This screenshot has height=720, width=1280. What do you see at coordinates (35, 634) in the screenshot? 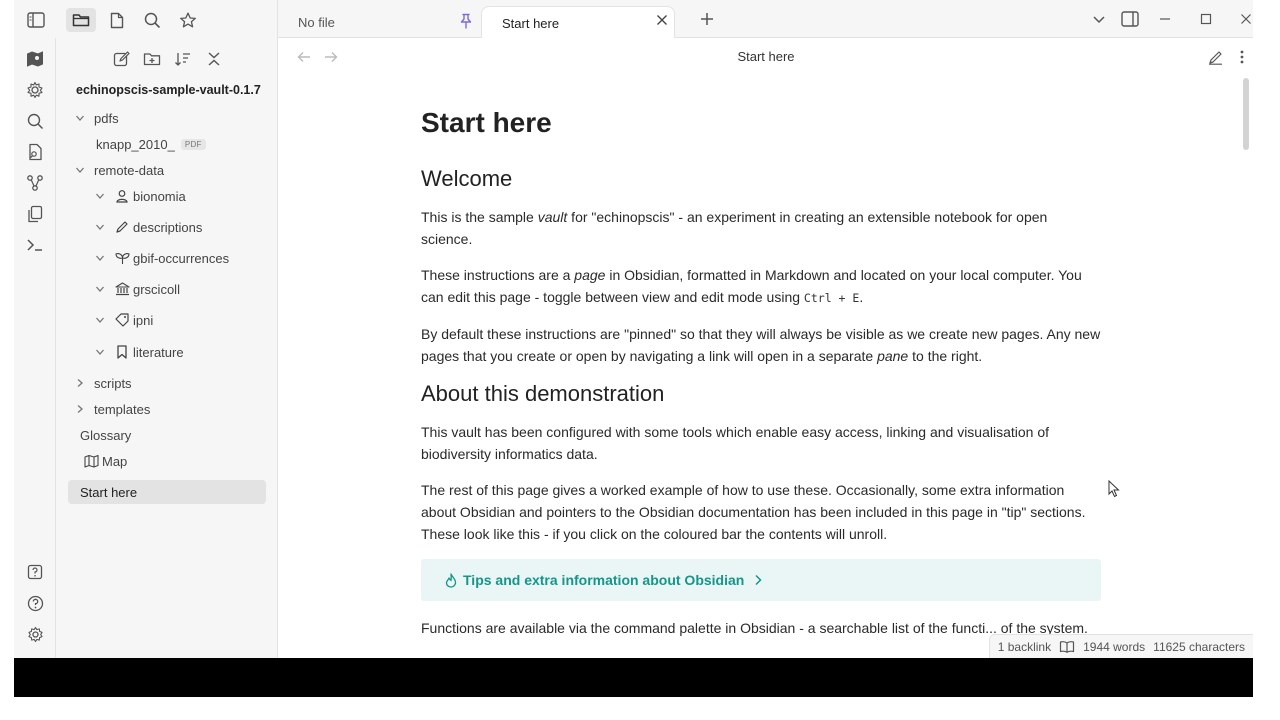
I see `settings-gear-icon` at bounding box center [35, 634].